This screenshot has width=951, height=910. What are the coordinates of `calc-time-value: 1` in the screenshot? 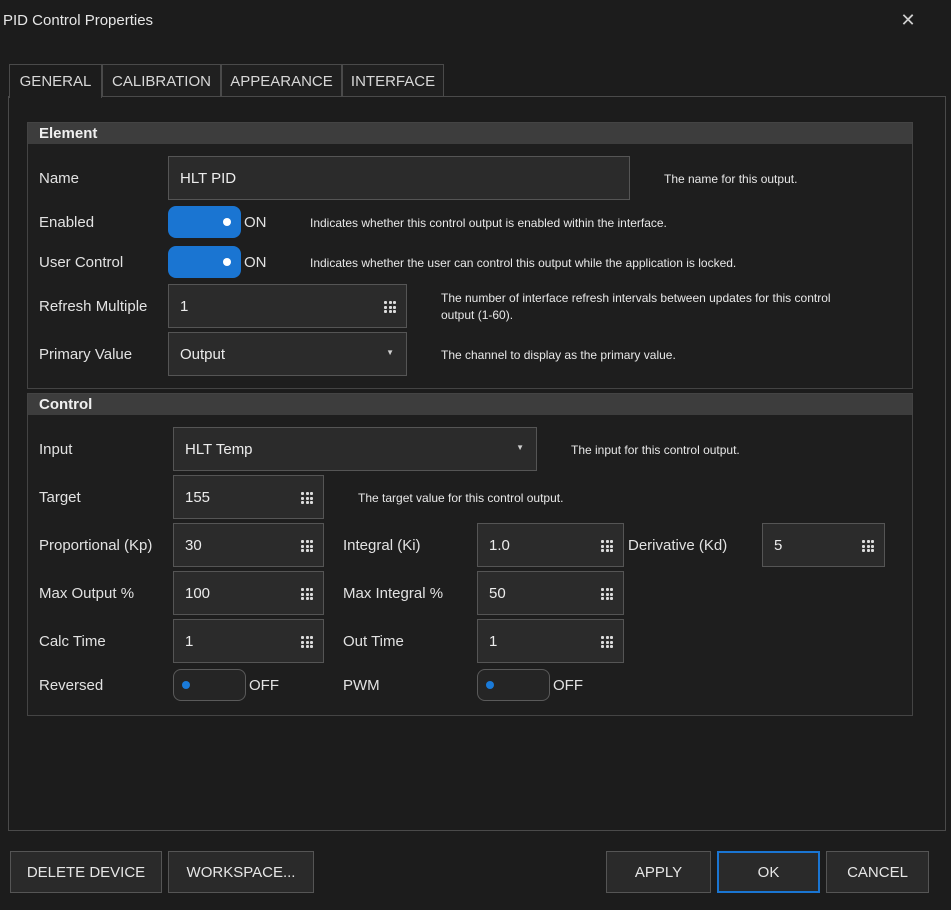 It's located at (189, 641).